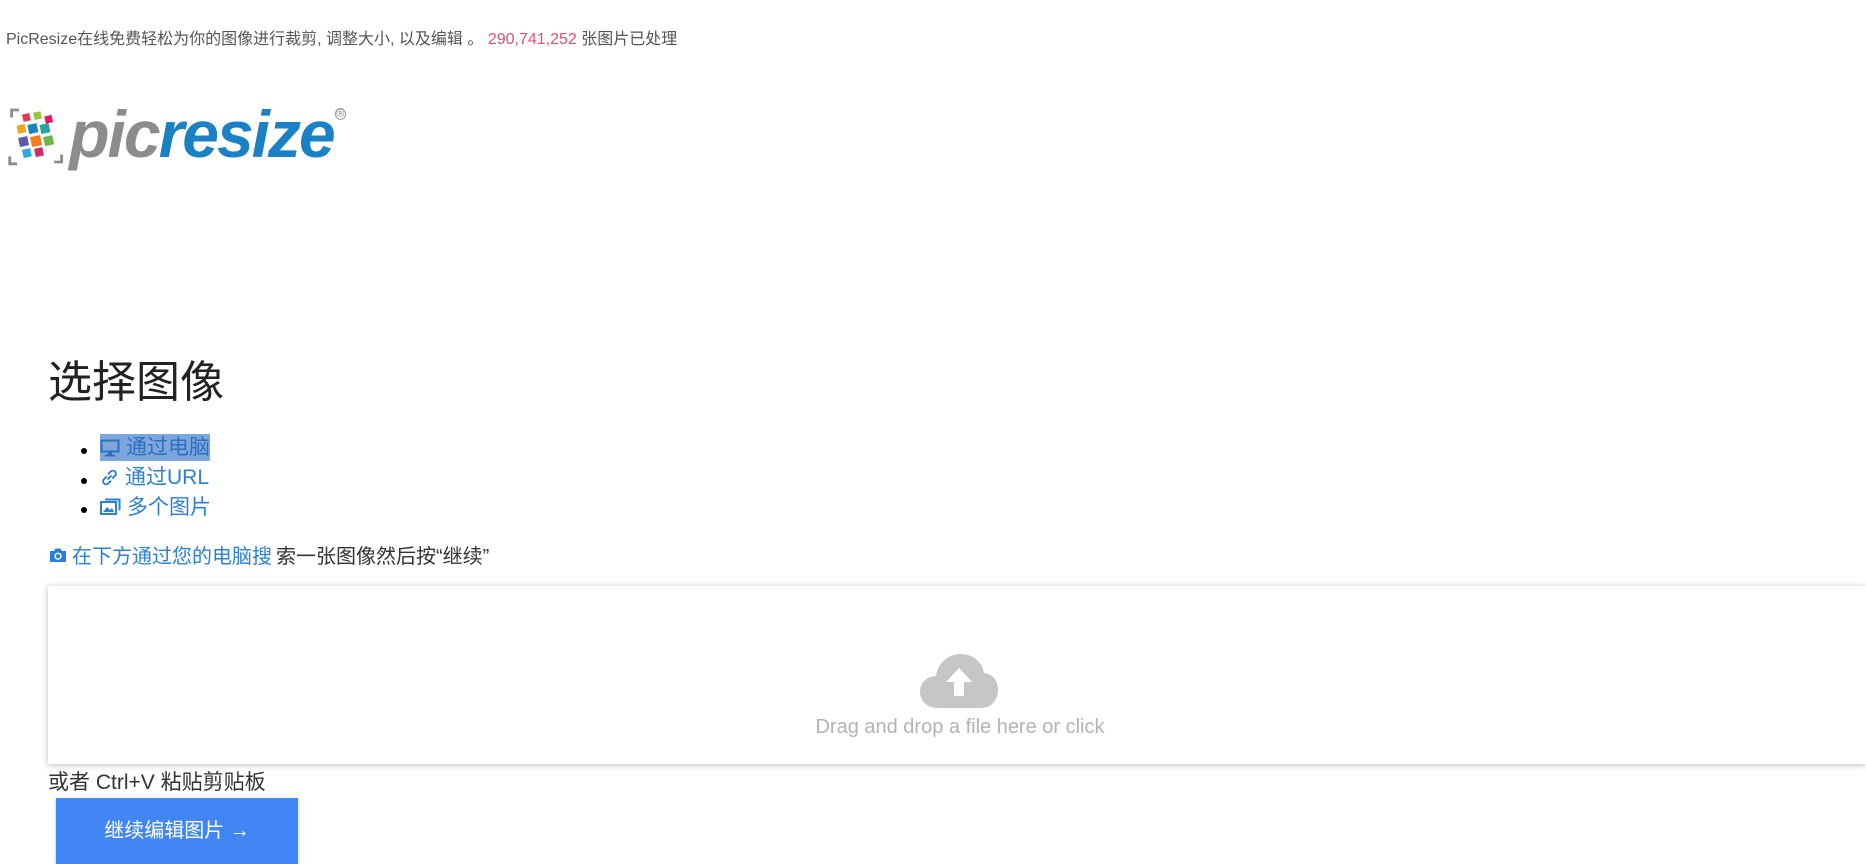  I want to click on registered-mark: ®, so click(340, 114).